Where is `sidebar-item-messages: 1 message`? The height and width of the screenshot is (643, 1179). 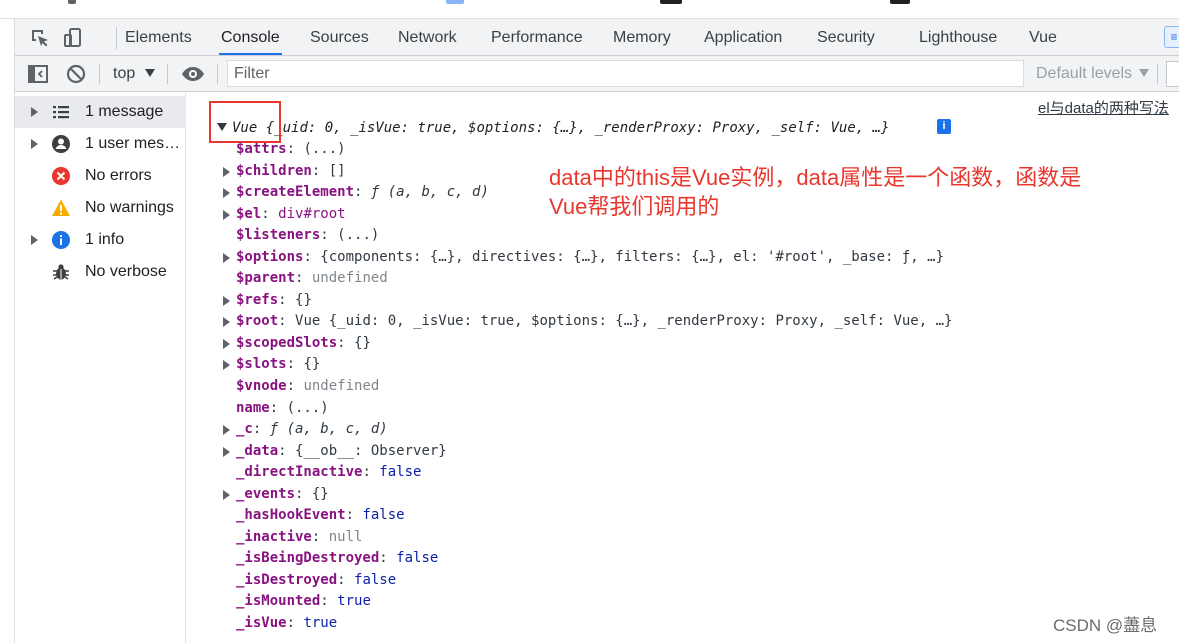 sidebar-item-messages: 1 message is located at coordinates (100, 112).